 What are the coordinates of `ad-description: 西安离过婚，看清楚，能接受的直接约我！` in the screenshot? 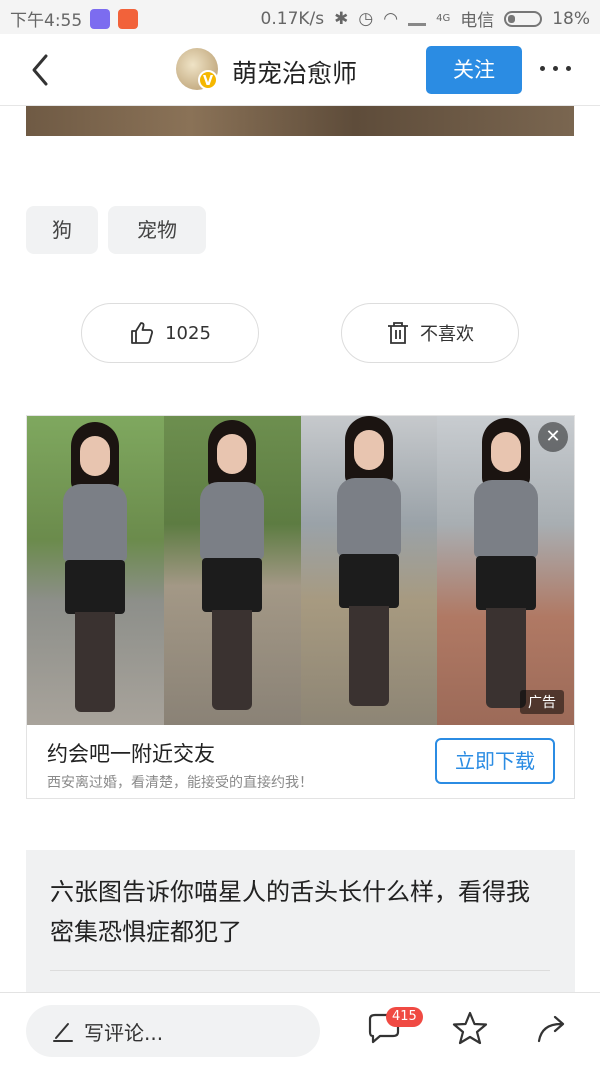 It's located at (180, 783).